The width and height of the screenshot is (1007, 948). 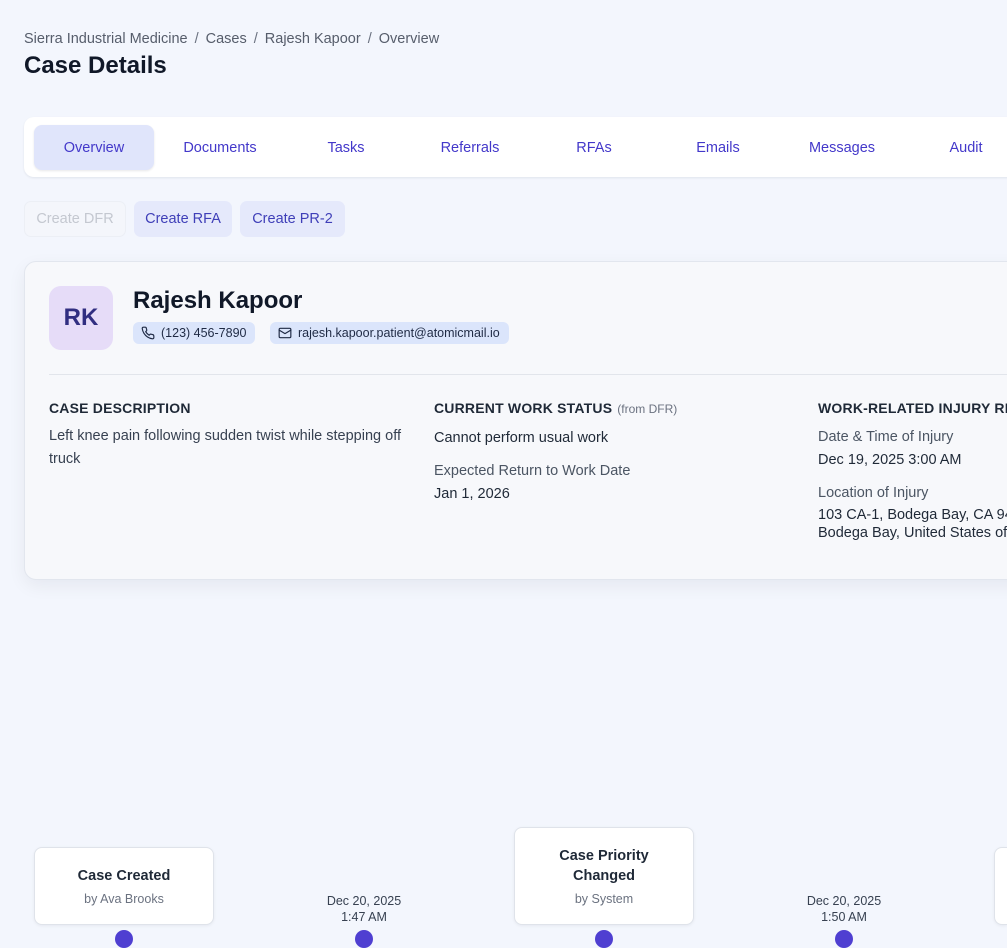 What do you see at coordinates (124, 899) in the screenshot?
I see `timeline-event-author: by Ava Brooks` at bounding box center [124, 899].